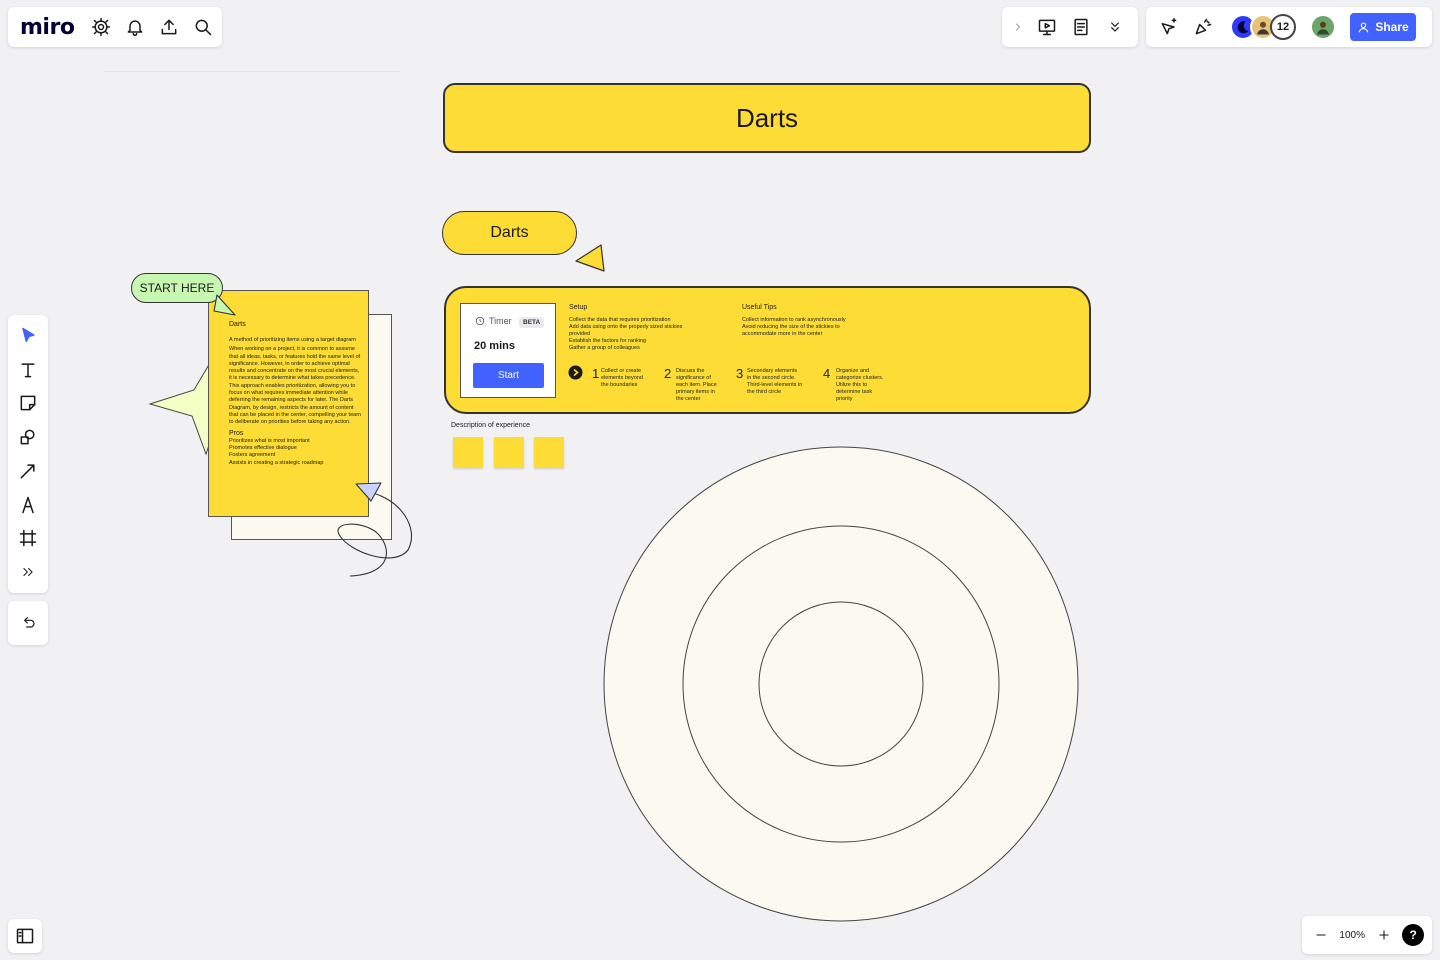 This screenshot has height=960, width=1440. I want to click on select-tool-icon, so click(28, 336).